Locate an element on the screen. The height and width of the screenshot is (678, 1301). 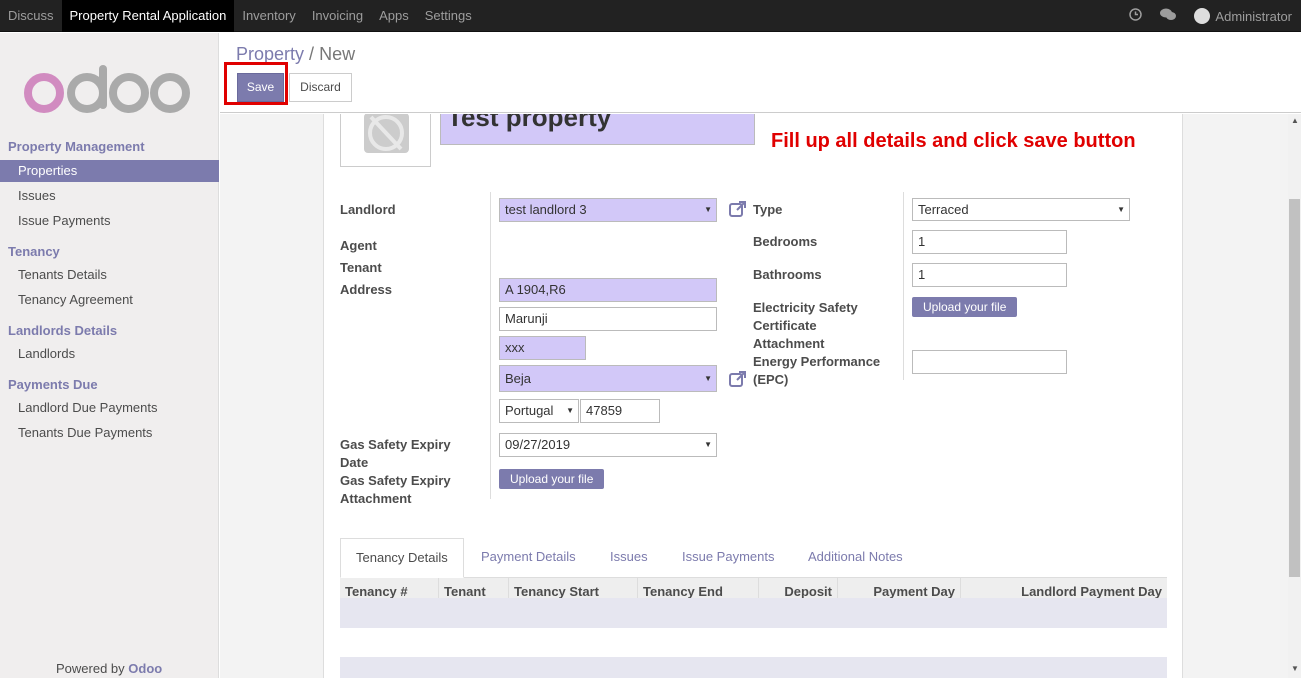
tab-issue-payments: Issue Payments is located at coordinates (728, 558).